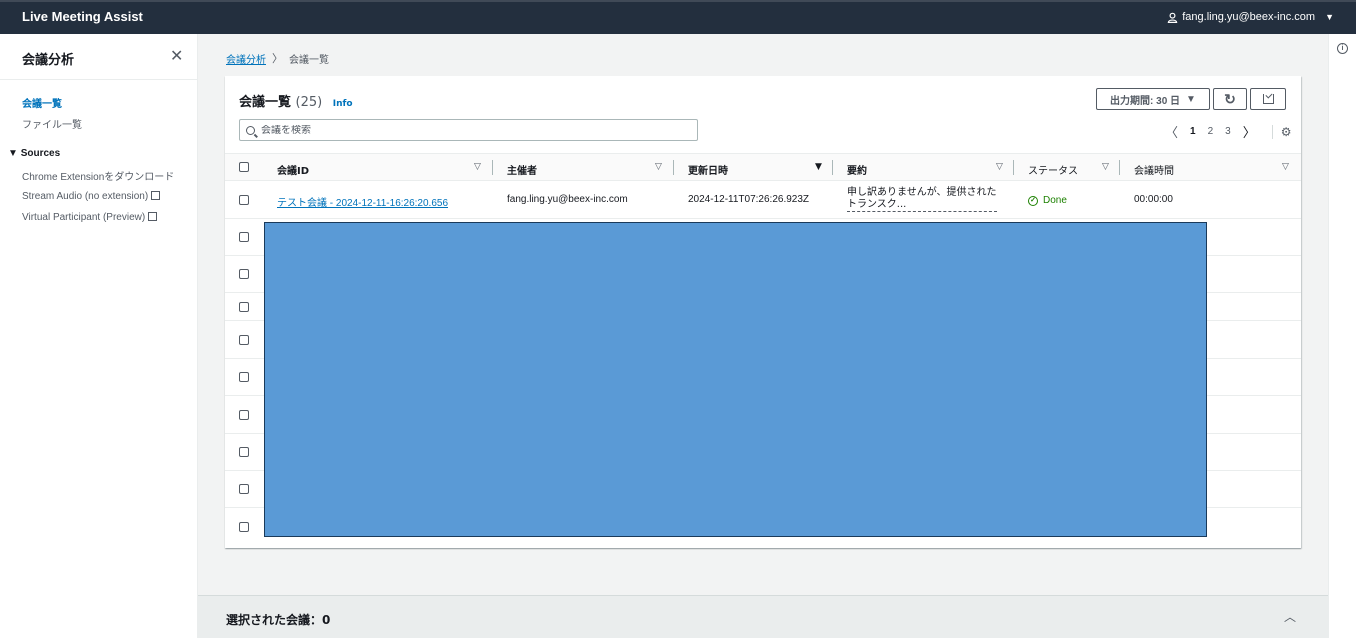 The width and height of the screenshot is (1356, 638). I want to click on info-icon: i, so click(1342, 48).